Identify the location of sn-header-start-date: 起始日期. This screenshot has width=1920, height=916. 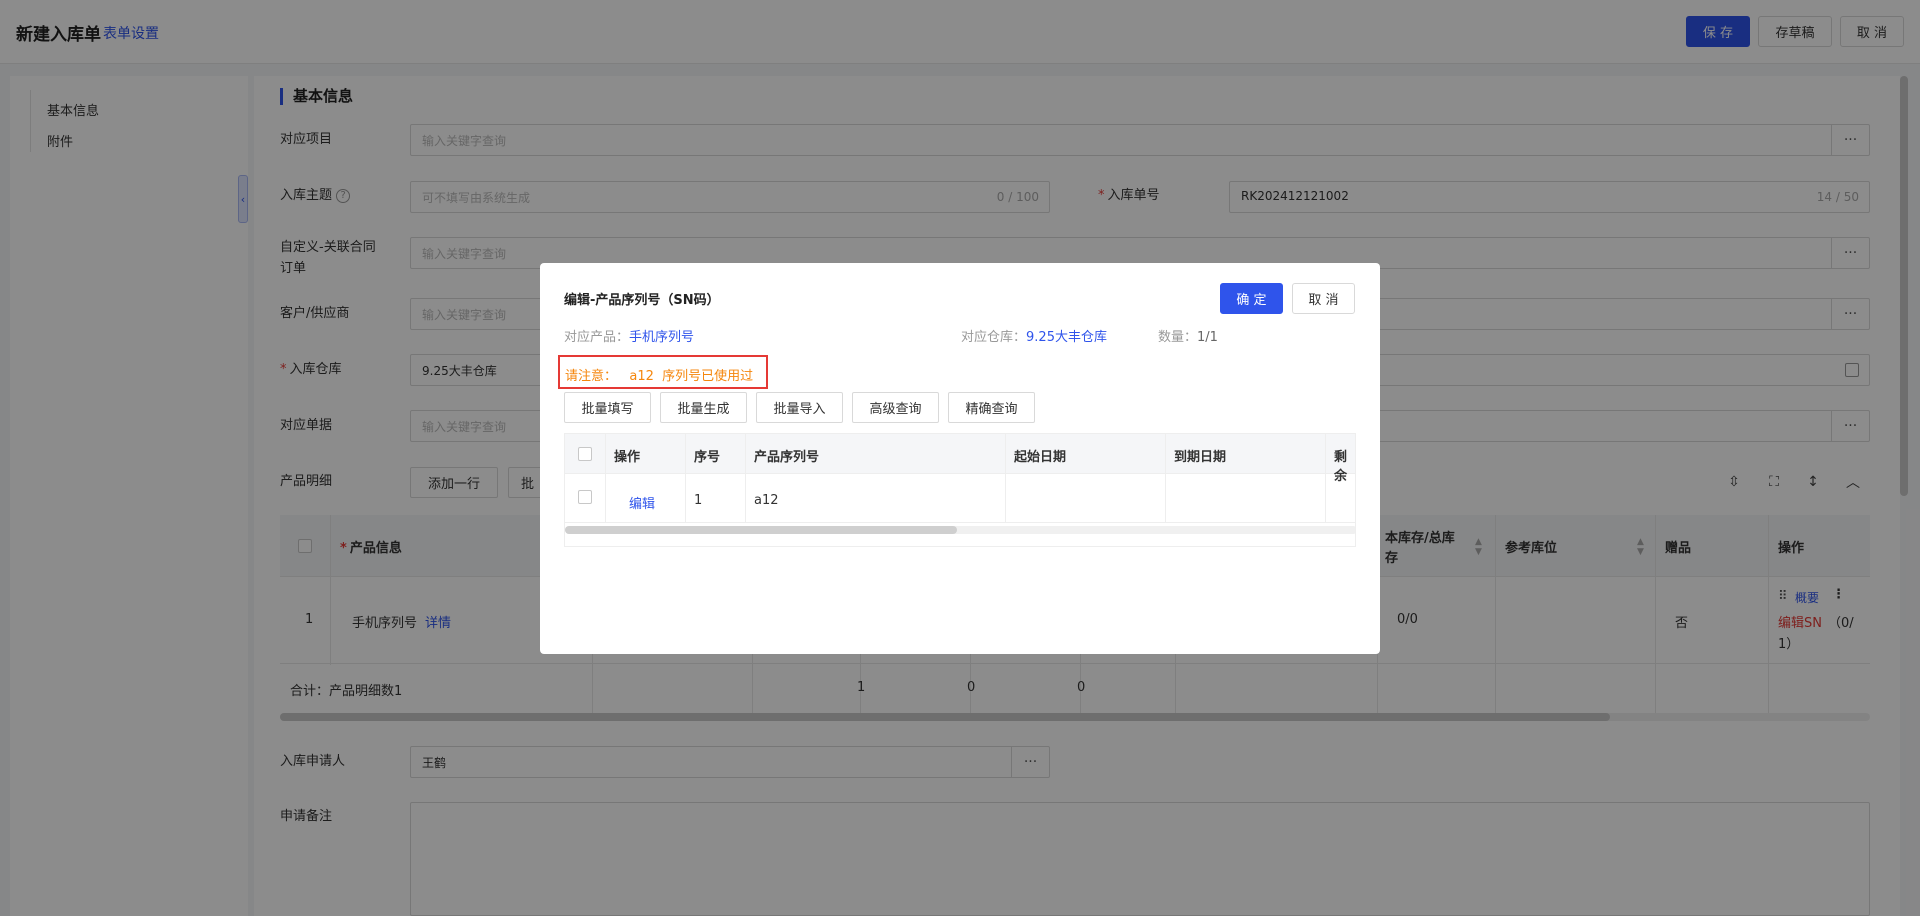
(1040, 457).